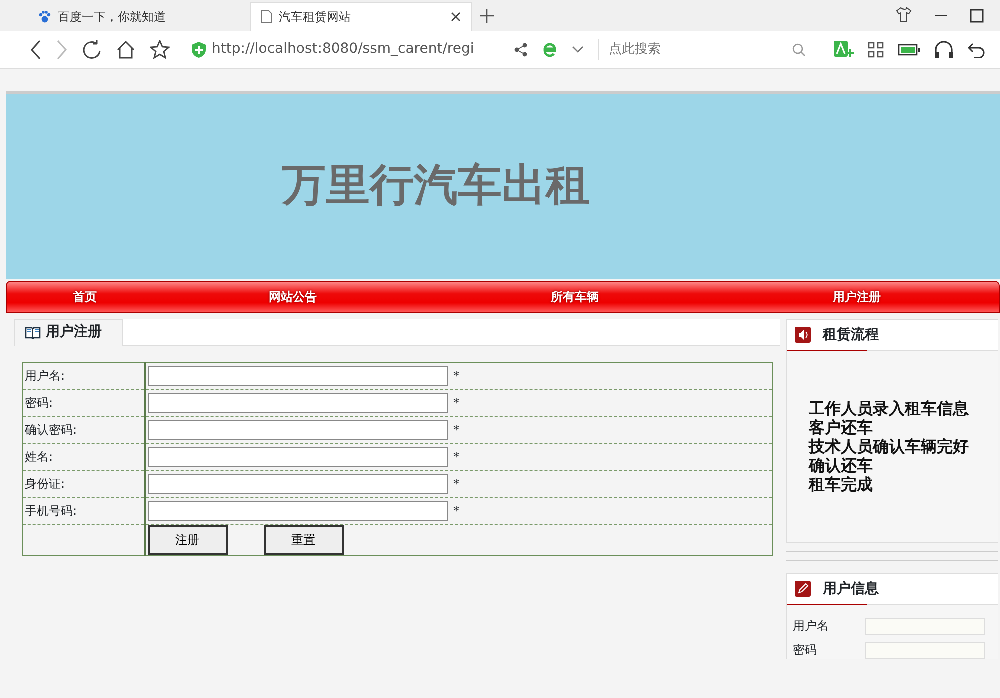  I want to click on field-label: 用户名:, so click(45, 376).